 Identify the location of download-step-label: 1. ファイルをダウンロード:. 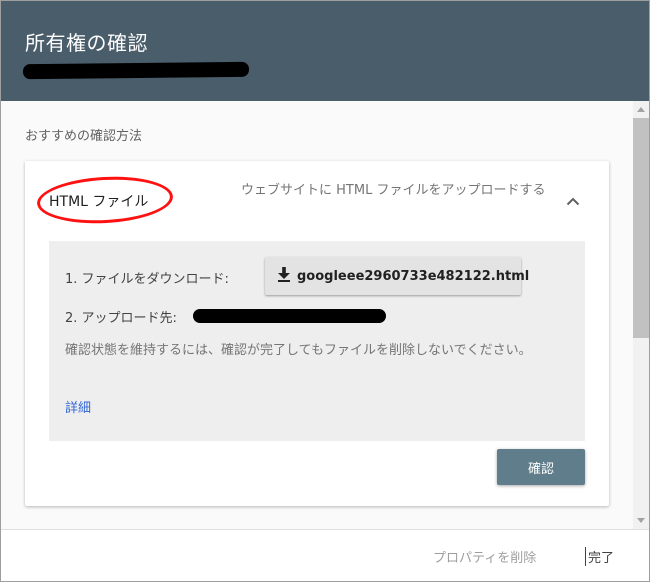
(147, 279).